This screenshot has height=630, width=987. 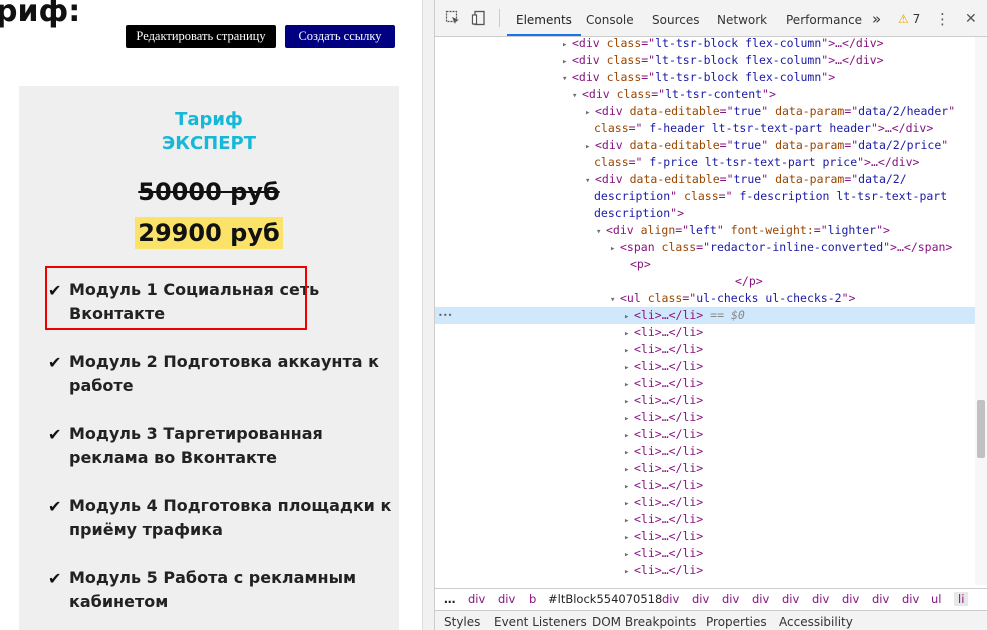 I want to click on edit-page-button: Редактировать страницу, so click(x=201, y=36).